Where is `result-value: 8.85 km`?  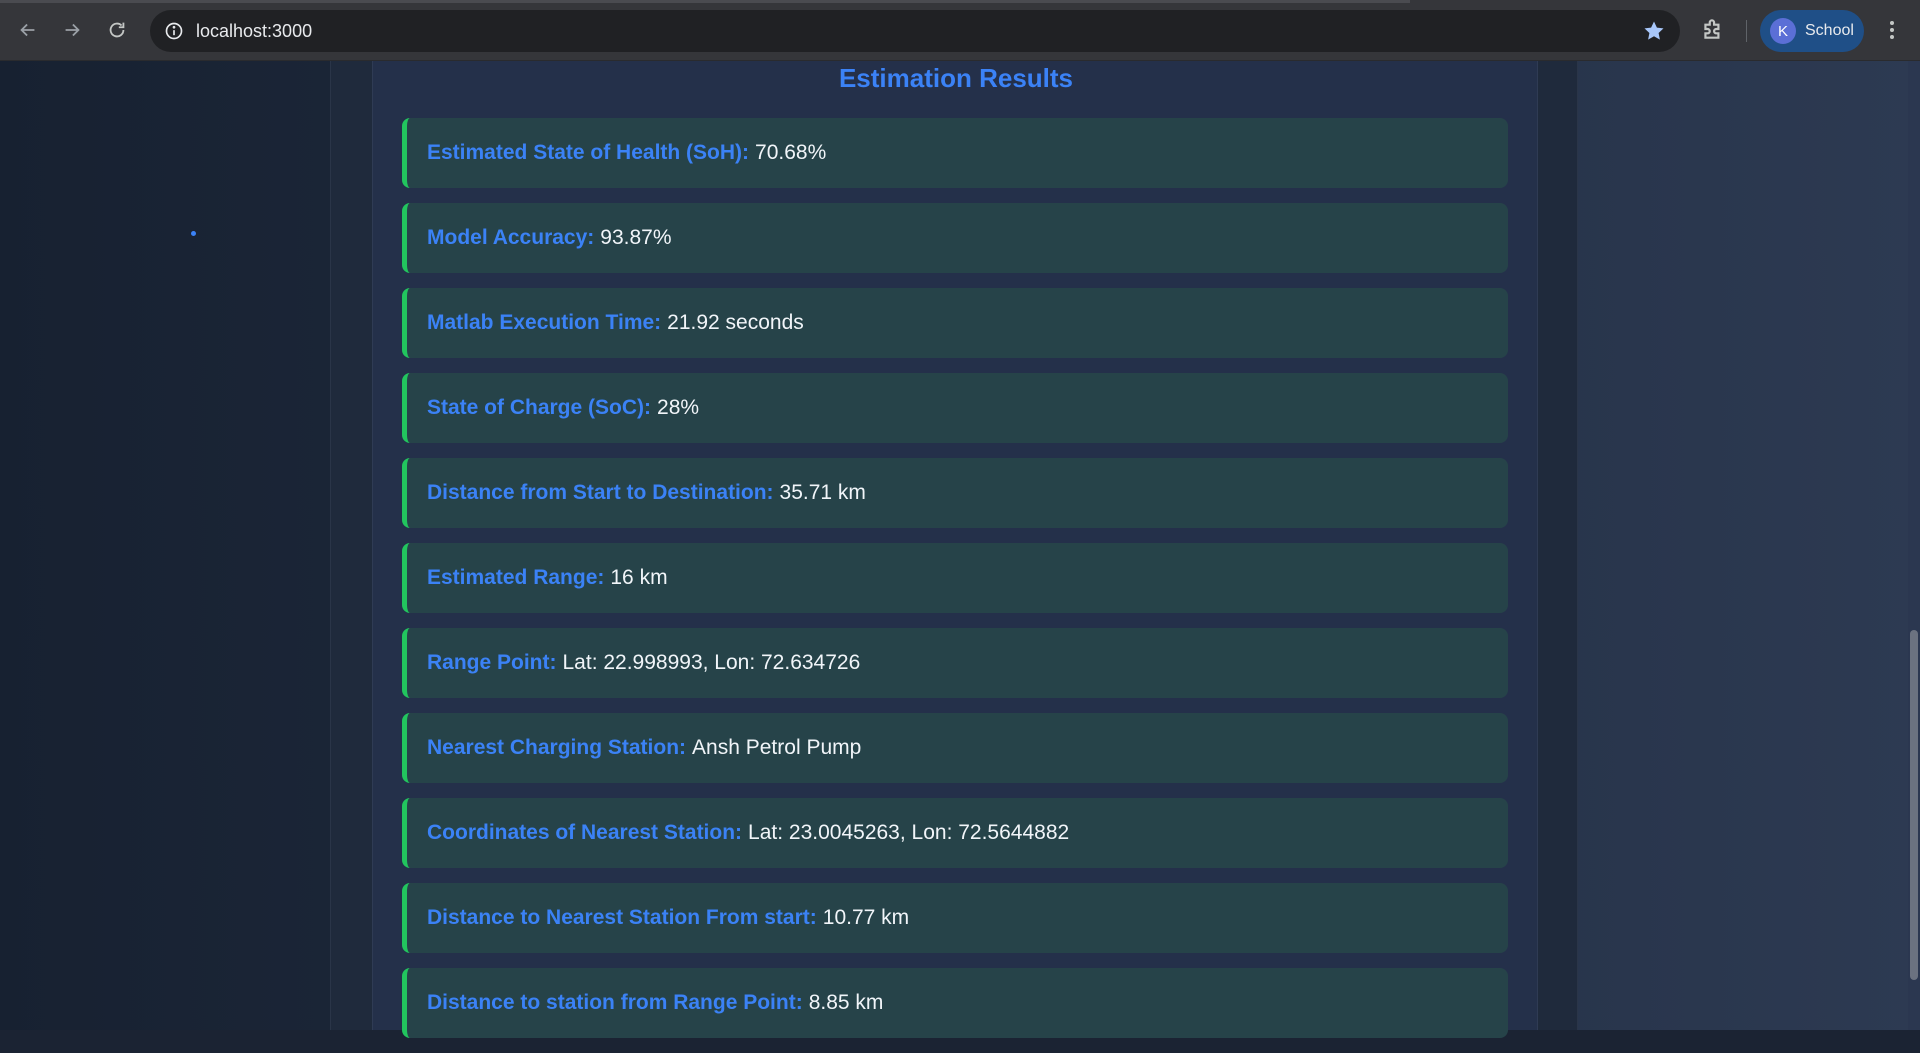
result-value: 8.85 km is located at coordinates (846, 1002).